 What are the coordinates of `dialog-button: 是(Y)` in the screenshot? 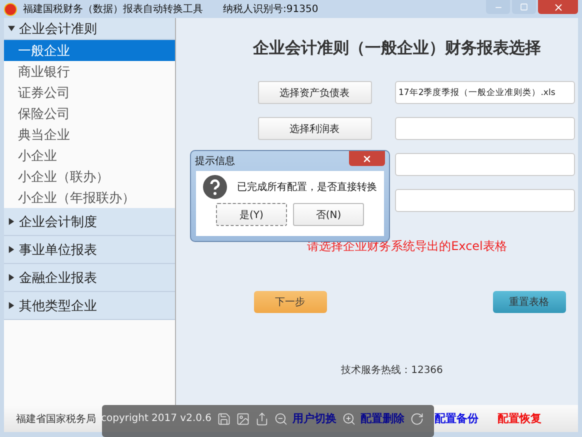 It's located at (251, 214).